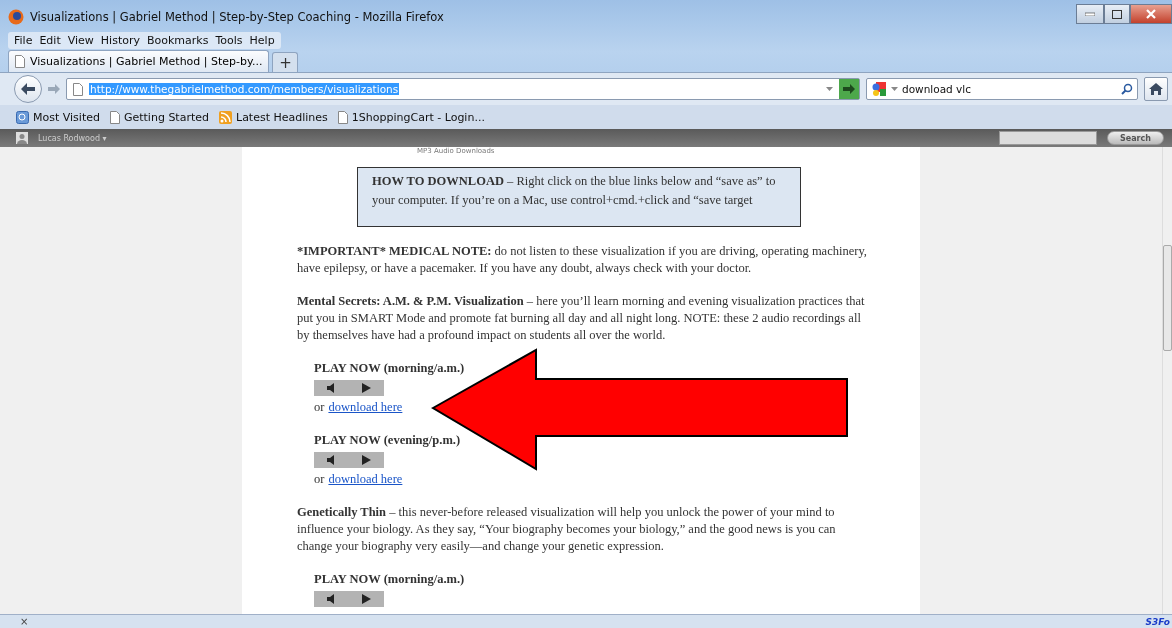 Image resolution: width=1172 pixels, height=628 pixels. I want to click on menu-item: Bookmarks, so click(178, 40).